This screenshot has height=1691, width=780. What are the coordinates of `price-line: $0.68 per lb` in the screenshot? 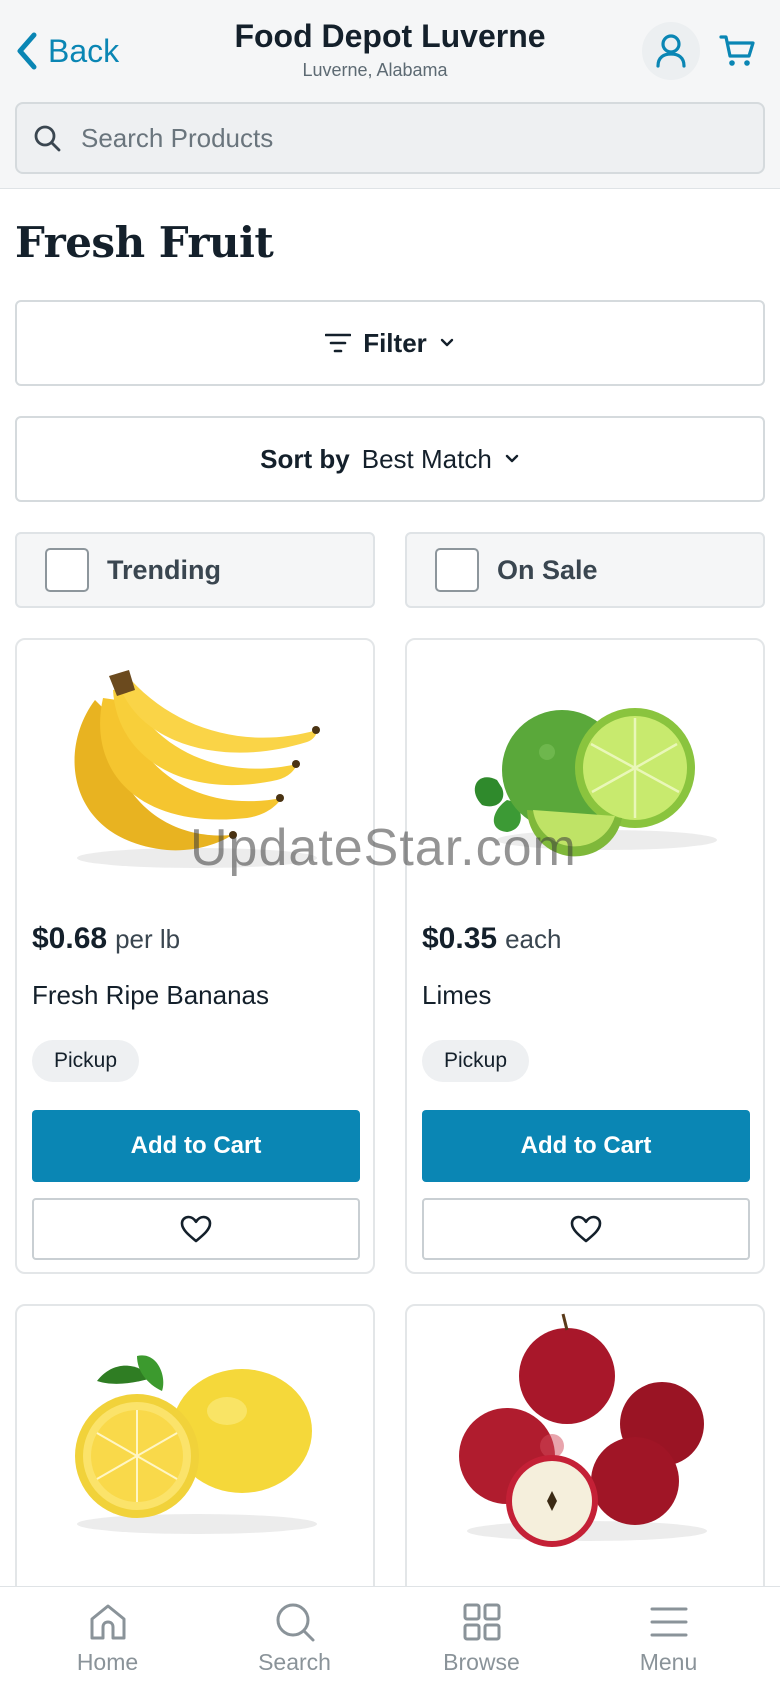 It's located at (106, 939).